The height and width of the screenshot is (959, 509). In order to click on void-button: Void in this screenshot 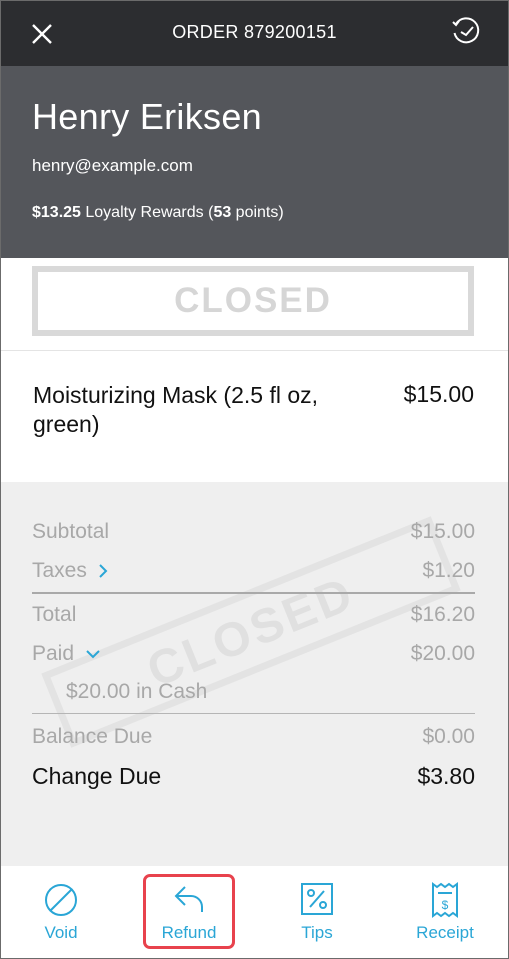, I will do `click(61, 912)`.